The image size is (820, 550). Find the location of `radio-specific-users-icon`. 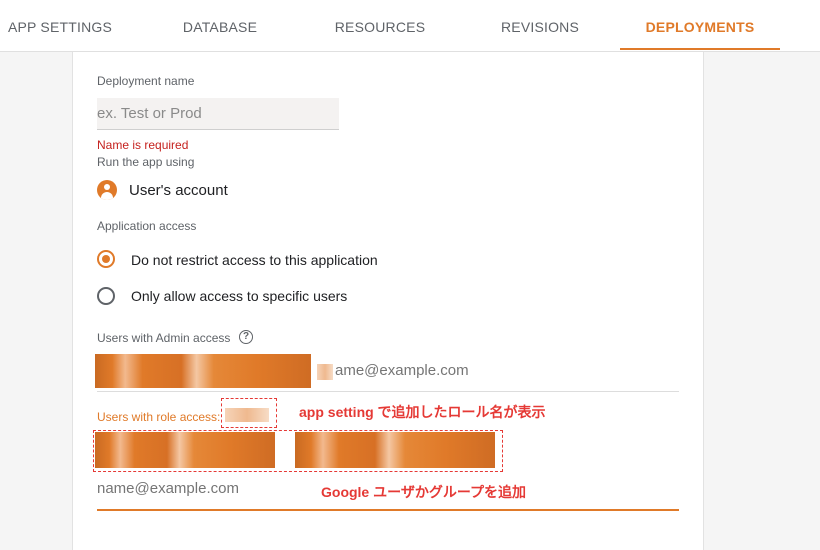

radio-specific-users-icon is located at coordinates (106, 296).